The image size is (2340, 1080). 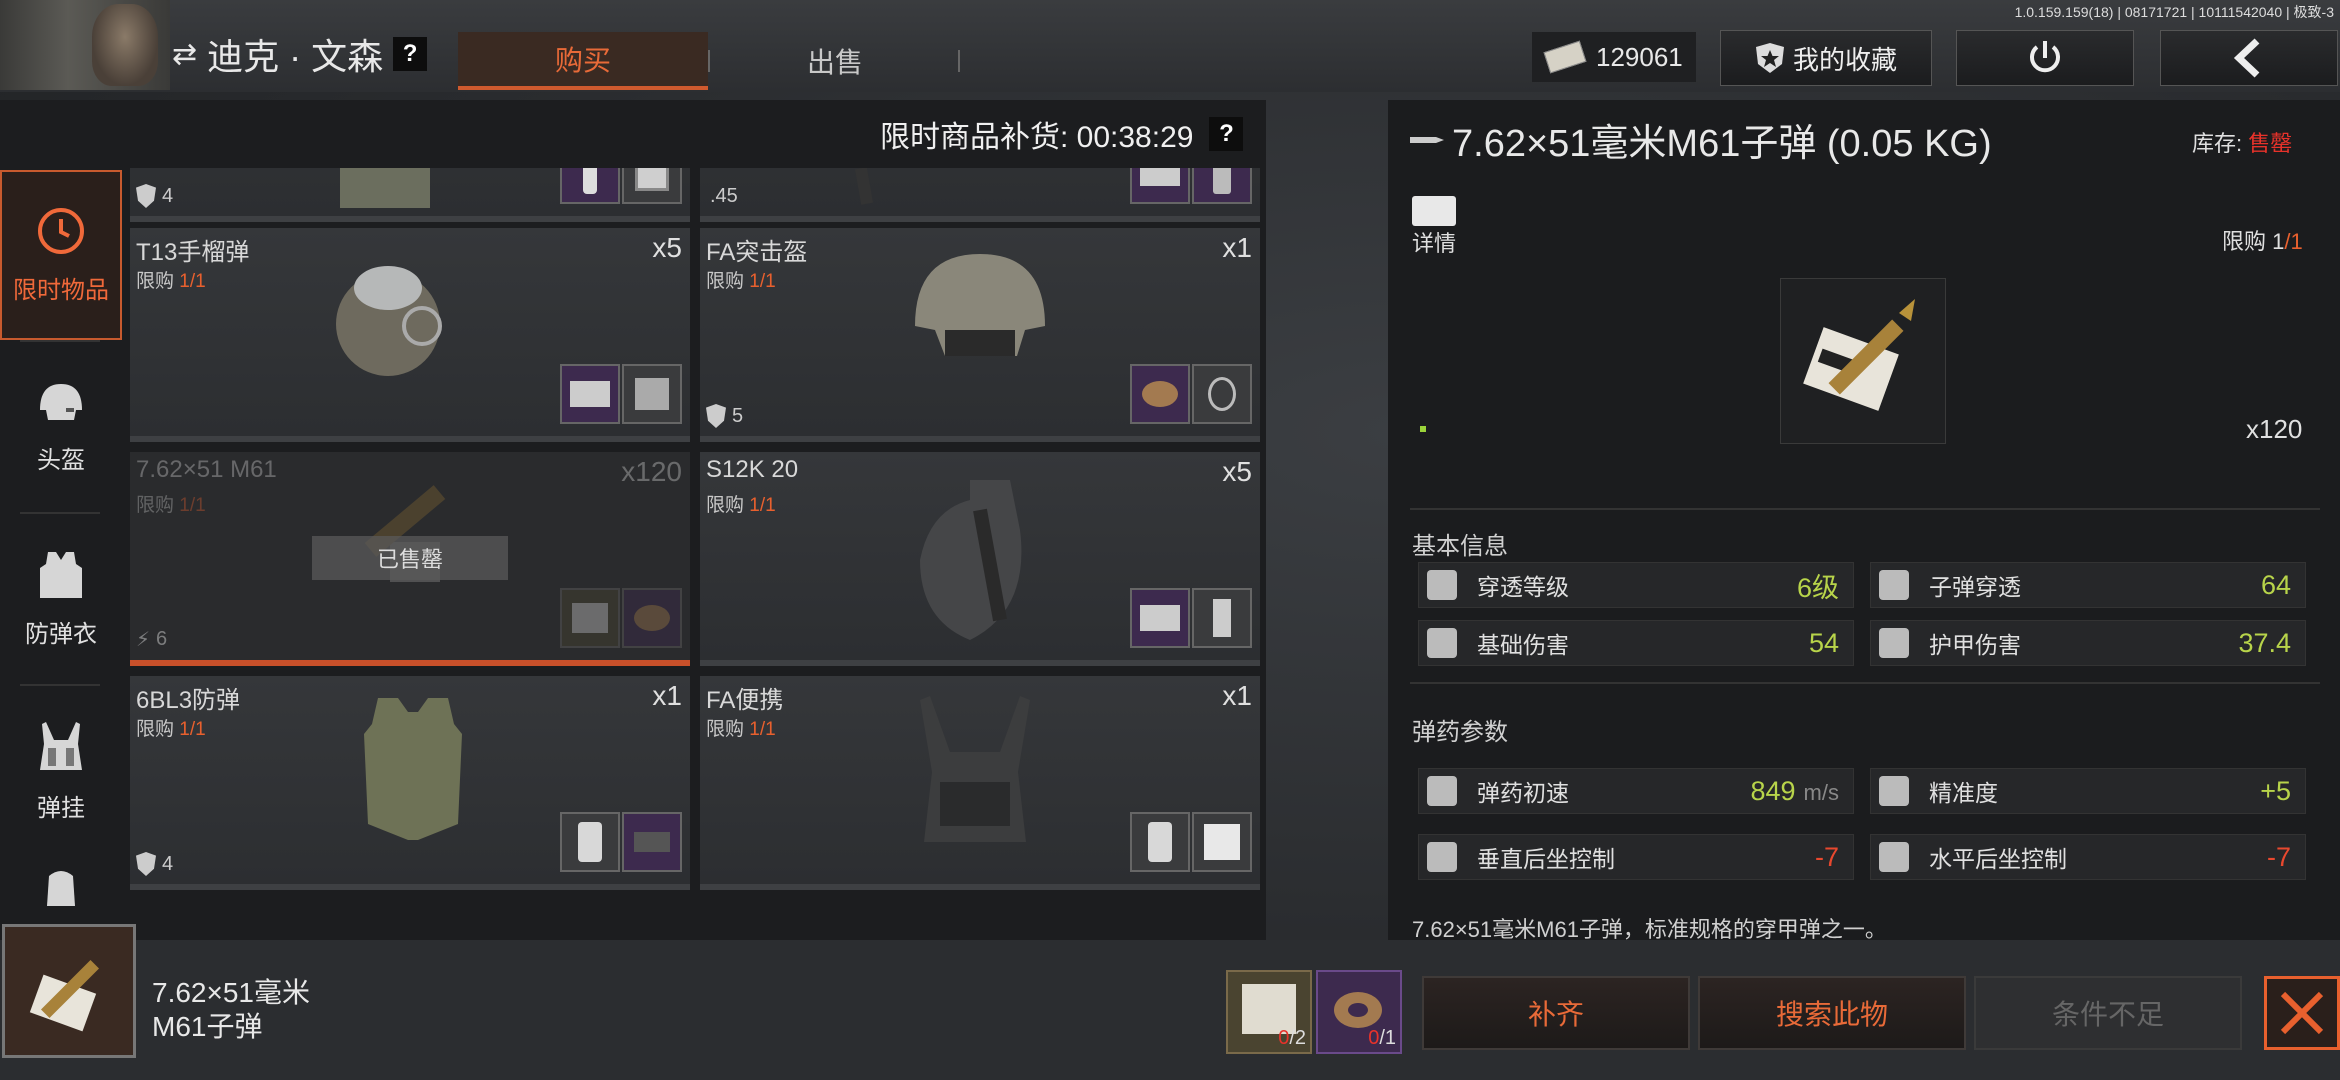 I want to click on item-card-m61: 7.62×51 M61 x120 限购 1/1 已售罄 ⚡ 6, so click(x=410, y=559).